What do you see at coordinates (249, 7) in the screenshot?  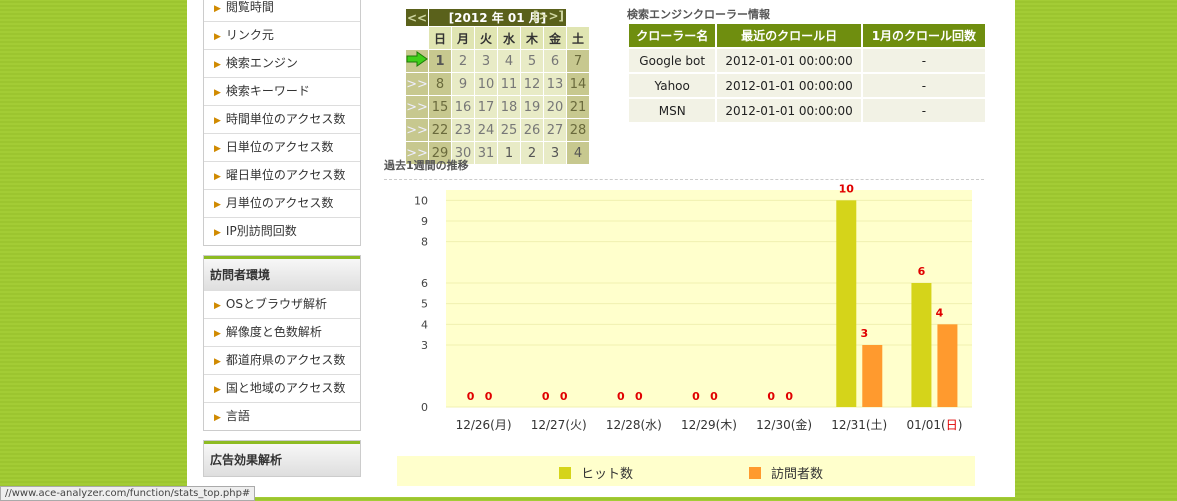 I see `menu-item-label: 閲覧時間` at bounding box center [249, 7].